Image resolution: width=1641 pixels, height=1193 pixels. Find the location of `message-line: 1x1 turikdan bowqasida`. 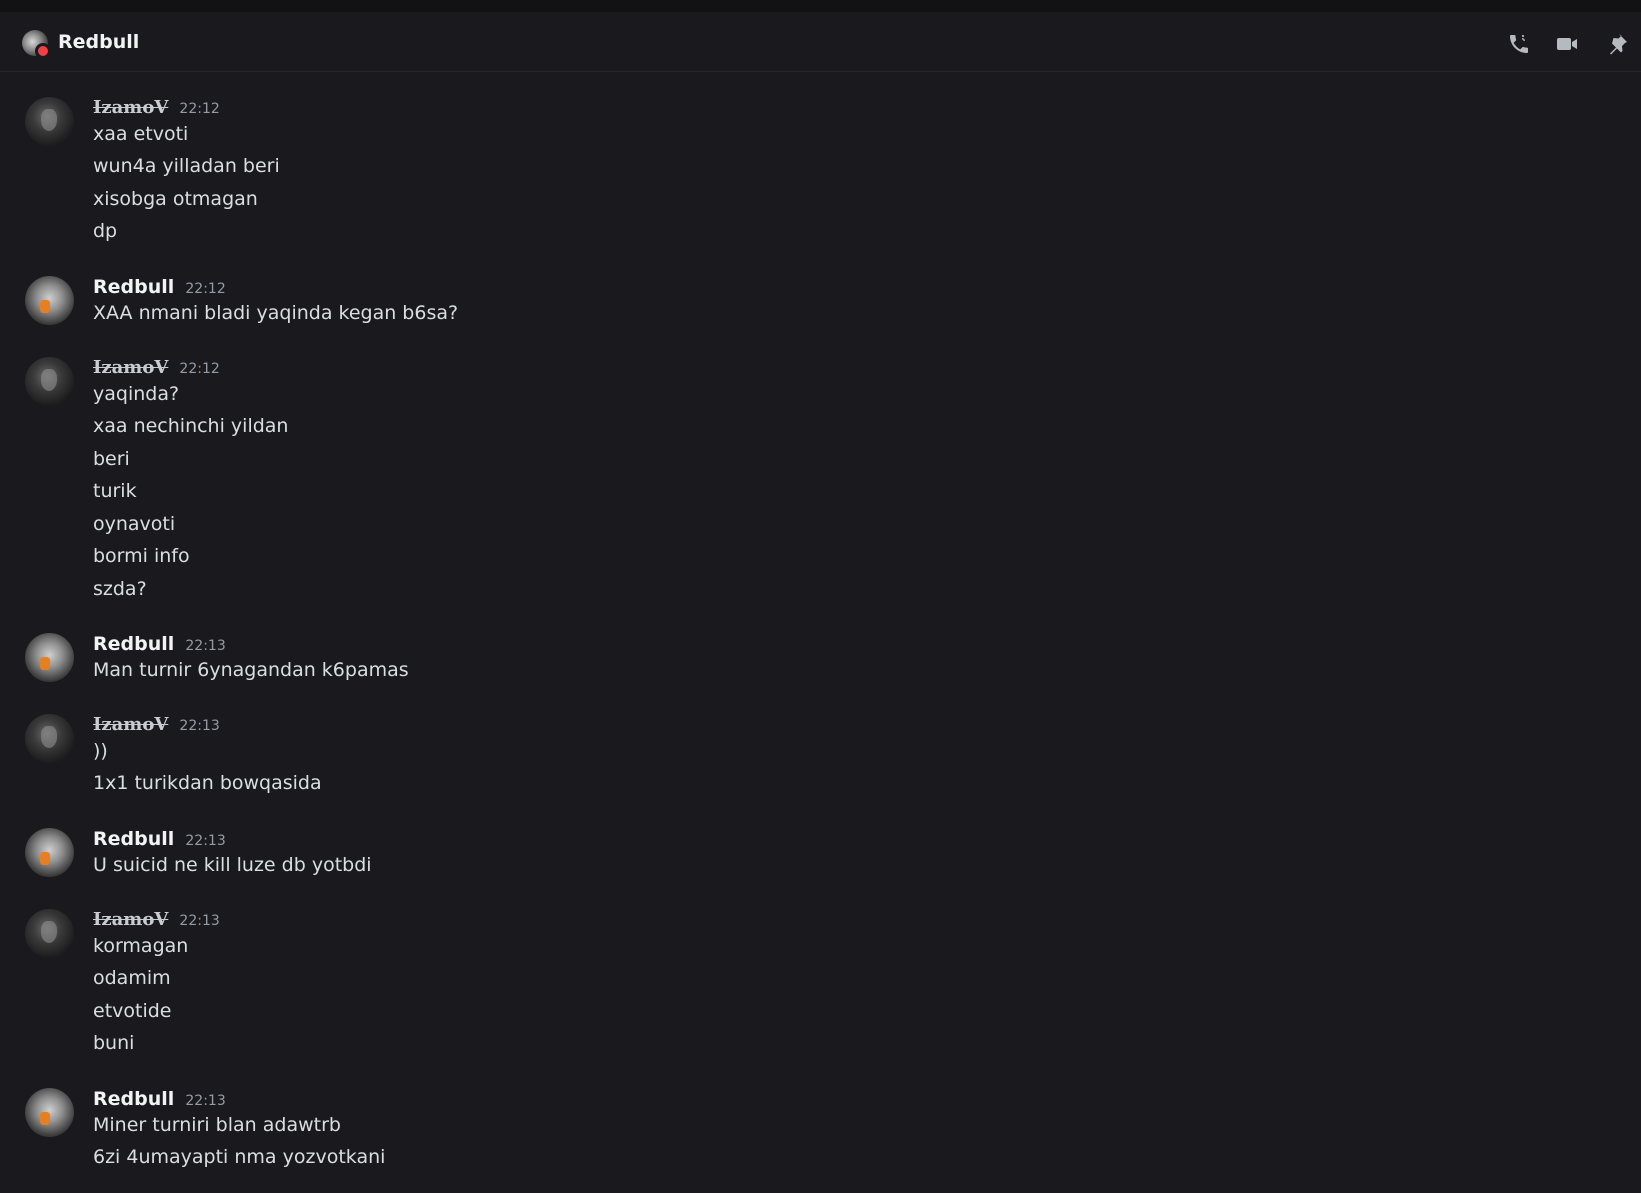

message-line: 1x1 turikdan bowqasida is located at coordinates (207, 783).